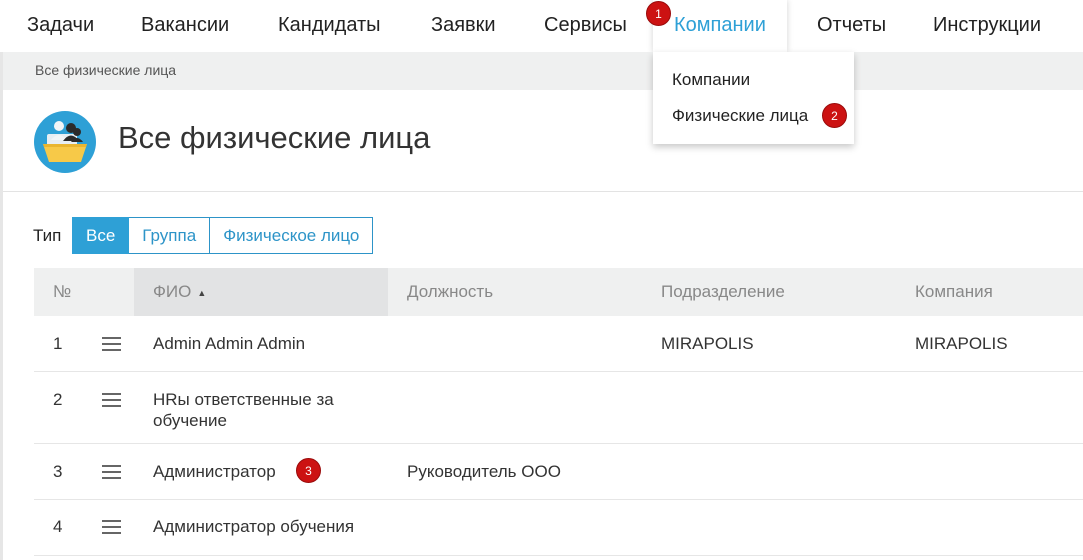 This screenshot has width=1083, height=560. Describe the element at coordinates (185, 26) in the screenshot. I see `nav-item-vacancies: Вакансии` at that location.